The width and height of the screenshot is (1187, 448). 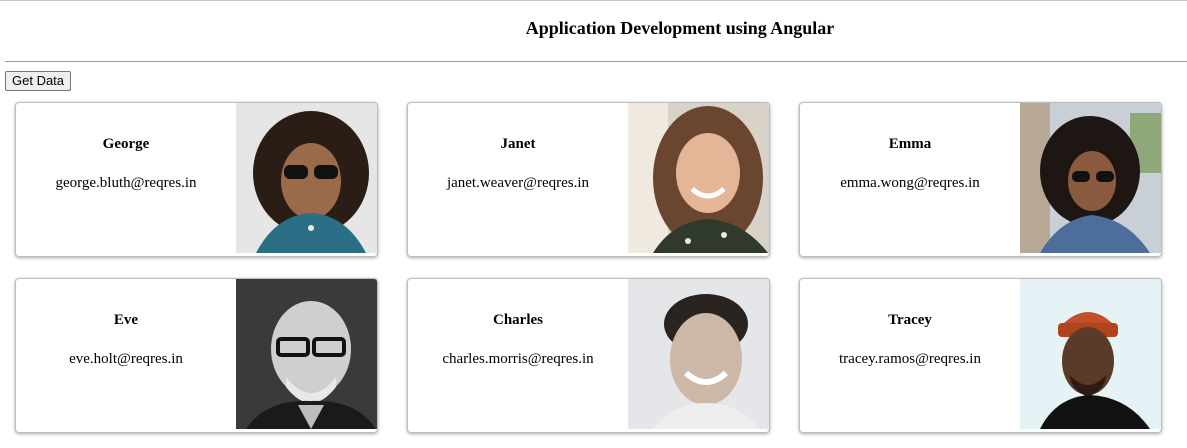 I want to click on user-email: eve.holt@reqres.in, so click(x=126, y=359).